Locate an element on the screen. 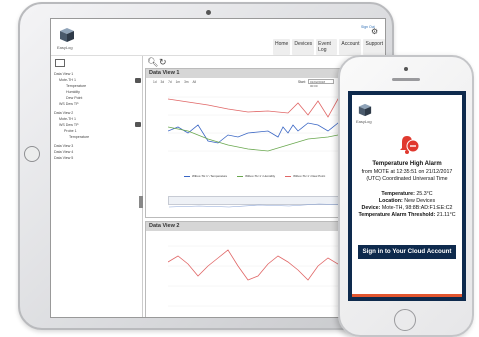  location-label: Location: is located at coordinates (390, 201).